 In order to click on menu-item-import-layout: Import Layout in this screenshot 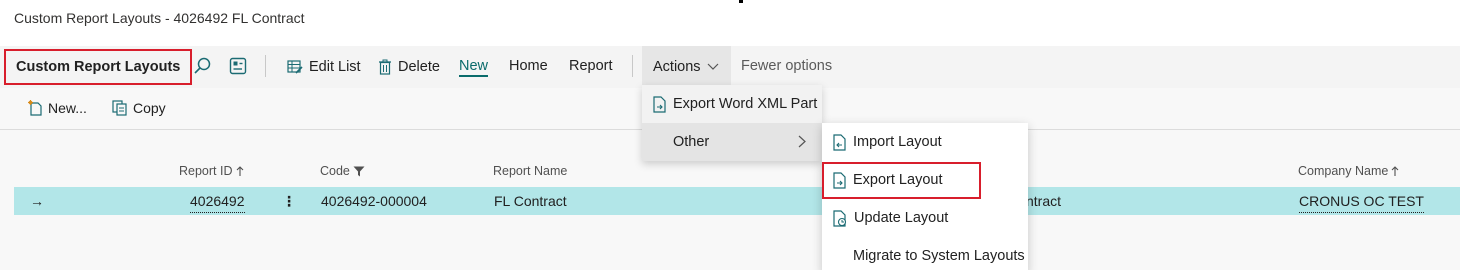, I will do `click(925, 142)`.